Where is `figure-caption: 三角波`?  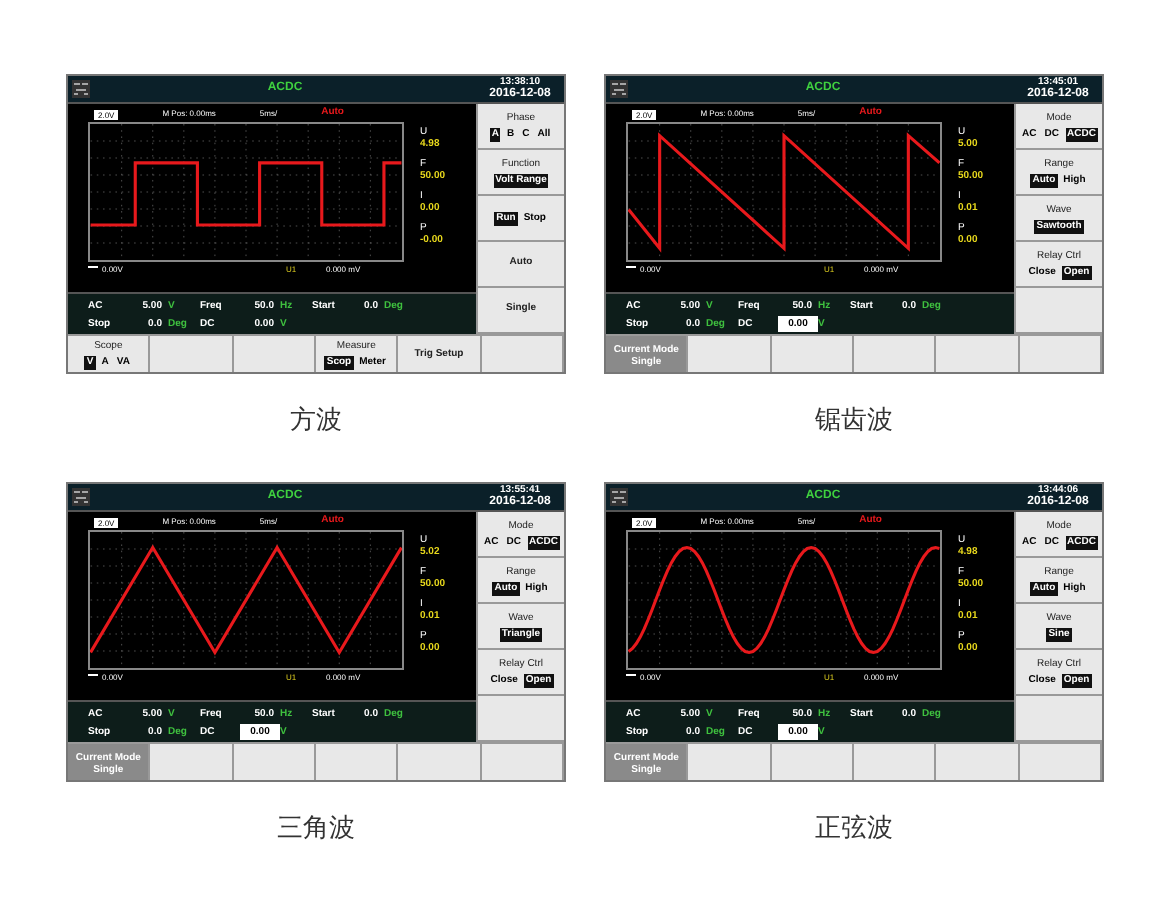 figure-caption: 三角波 is located at coordinates (316, 830).